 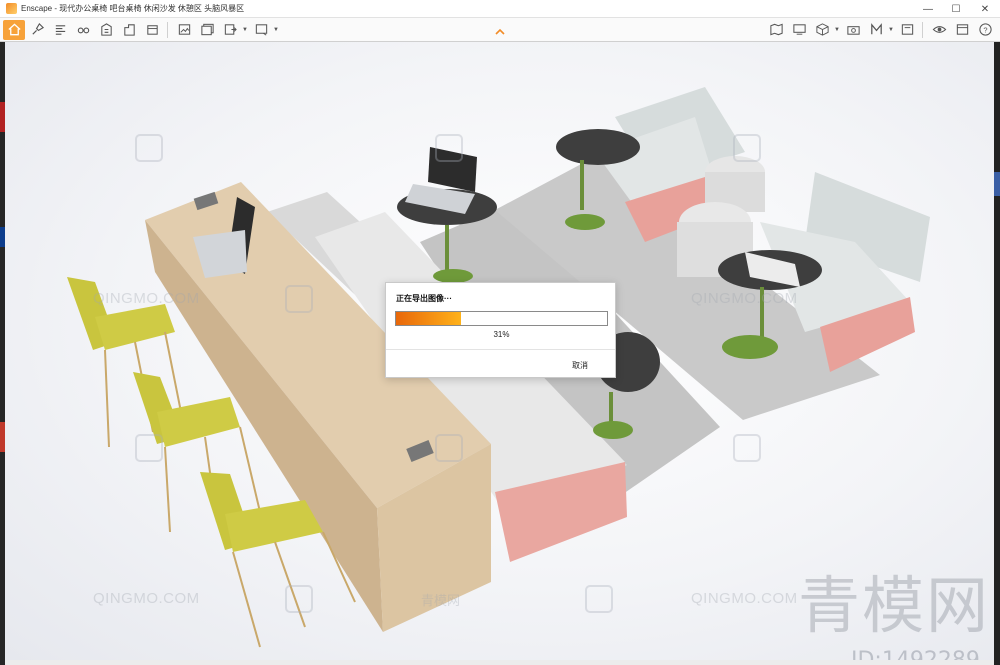 I want to click on cube-icon, so click(x=822, y=29).